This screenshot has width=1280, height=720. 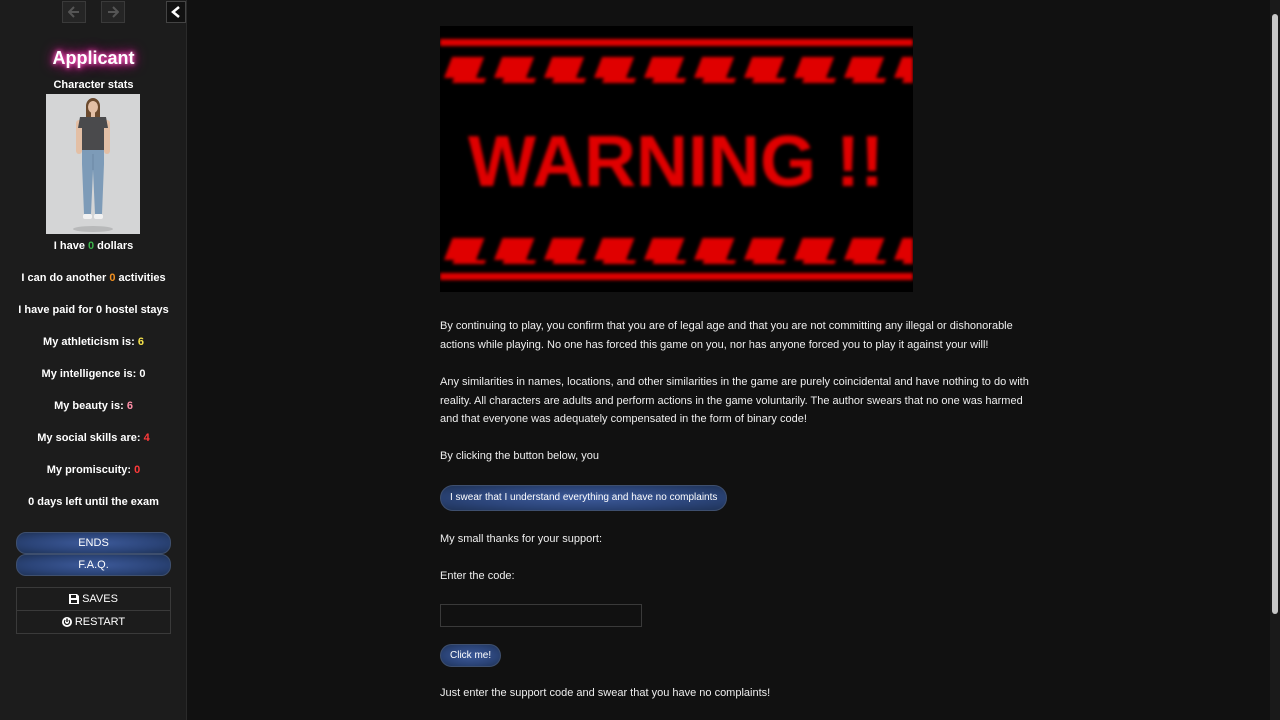 I want to click on saves-label: SAVES, so click(x=100, y=599).